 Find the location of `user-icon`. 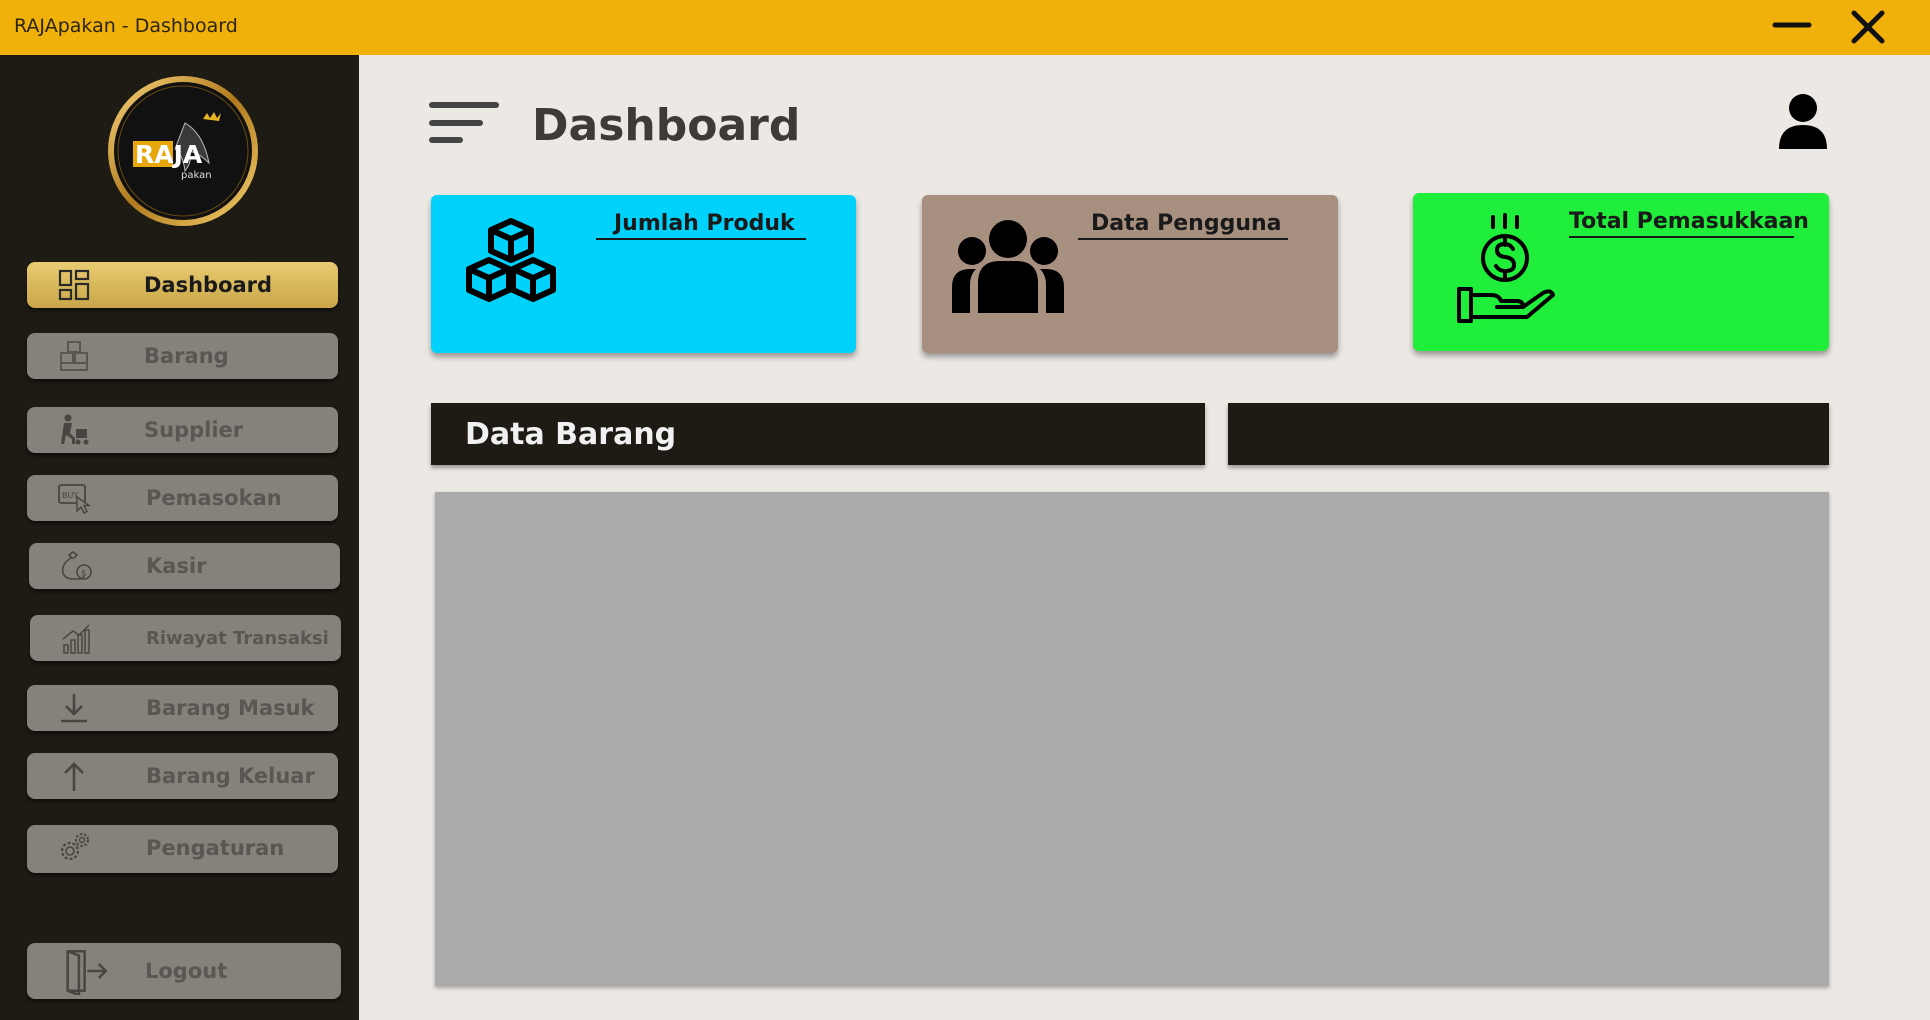

user-icon is located at coordinates (1803, 121).